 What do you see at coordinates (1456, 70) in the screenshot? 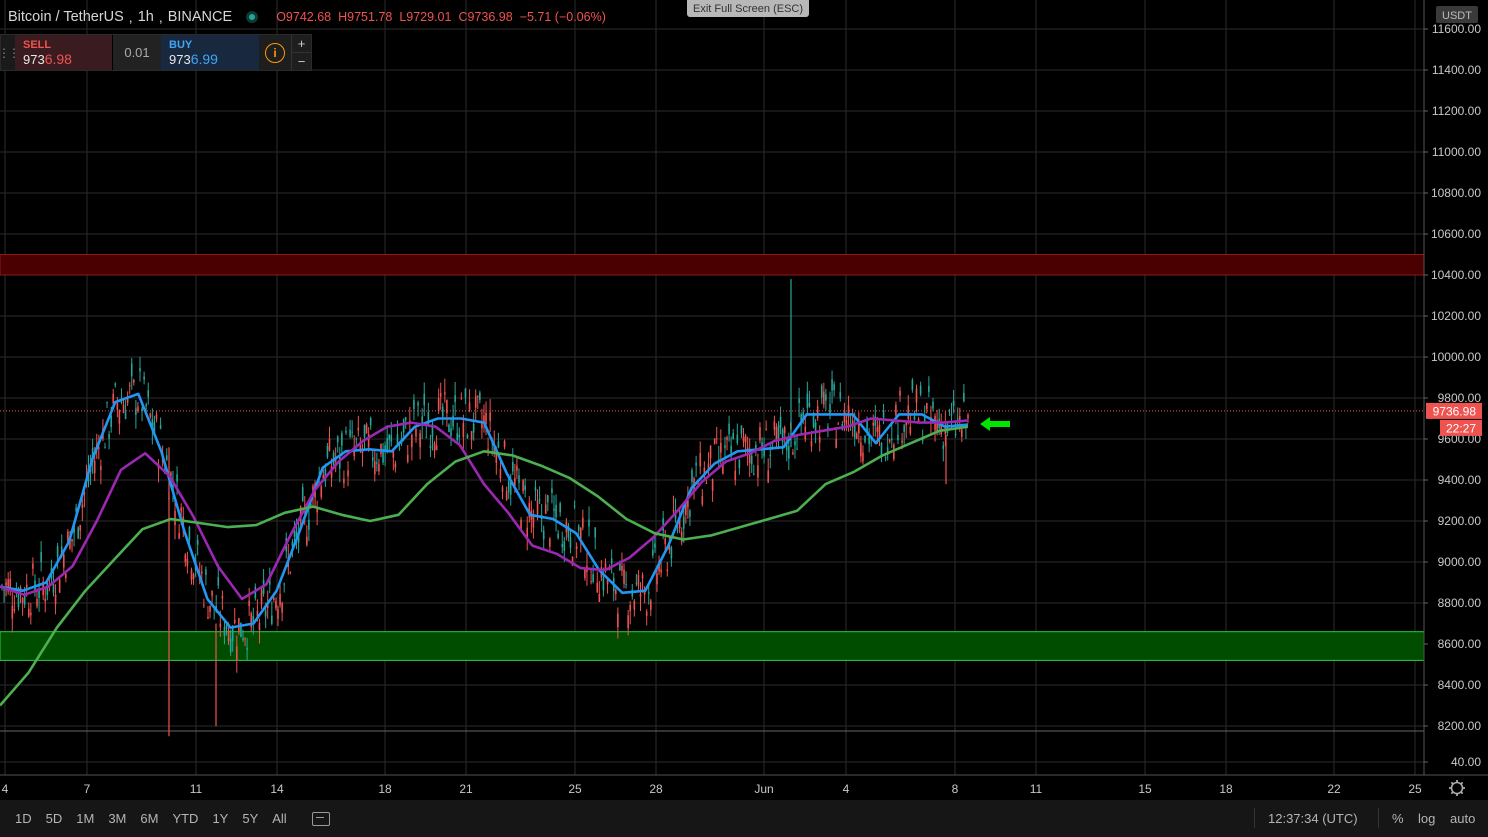
I see `price-tick-label: 11400.00` at bounding box center [1456, 70].